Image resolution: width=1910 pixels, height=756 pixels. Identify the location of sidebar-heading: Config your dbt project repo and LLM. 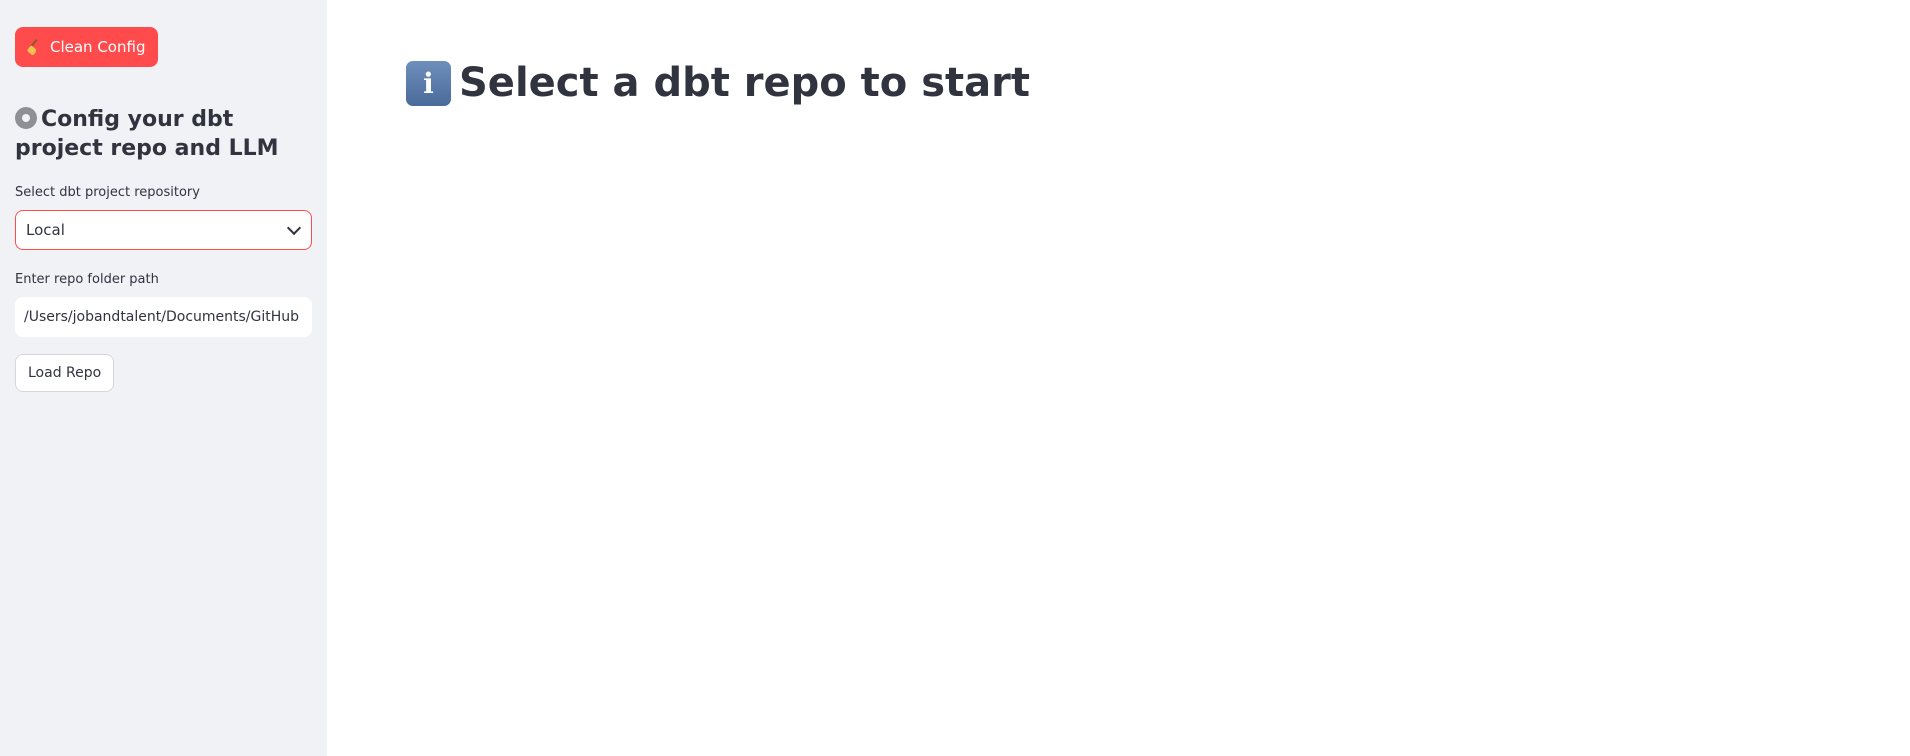
(163, 134).